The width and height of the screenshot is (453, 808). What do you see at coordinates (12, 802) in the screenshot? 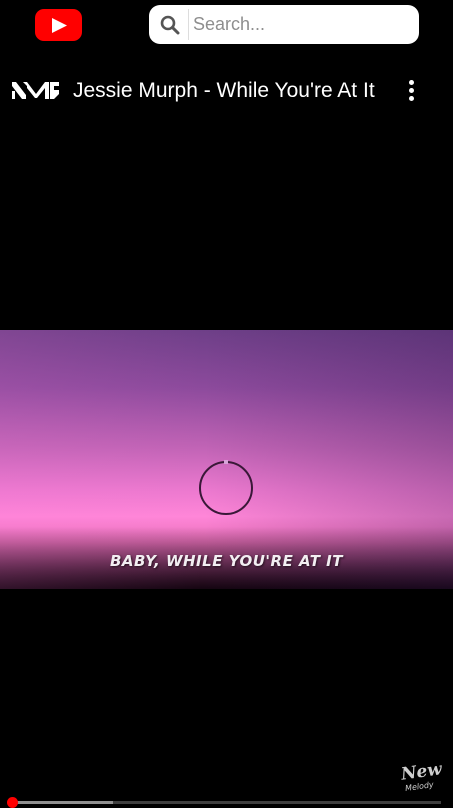
I see `scrubber-handle` at bounding box center [12, 802].